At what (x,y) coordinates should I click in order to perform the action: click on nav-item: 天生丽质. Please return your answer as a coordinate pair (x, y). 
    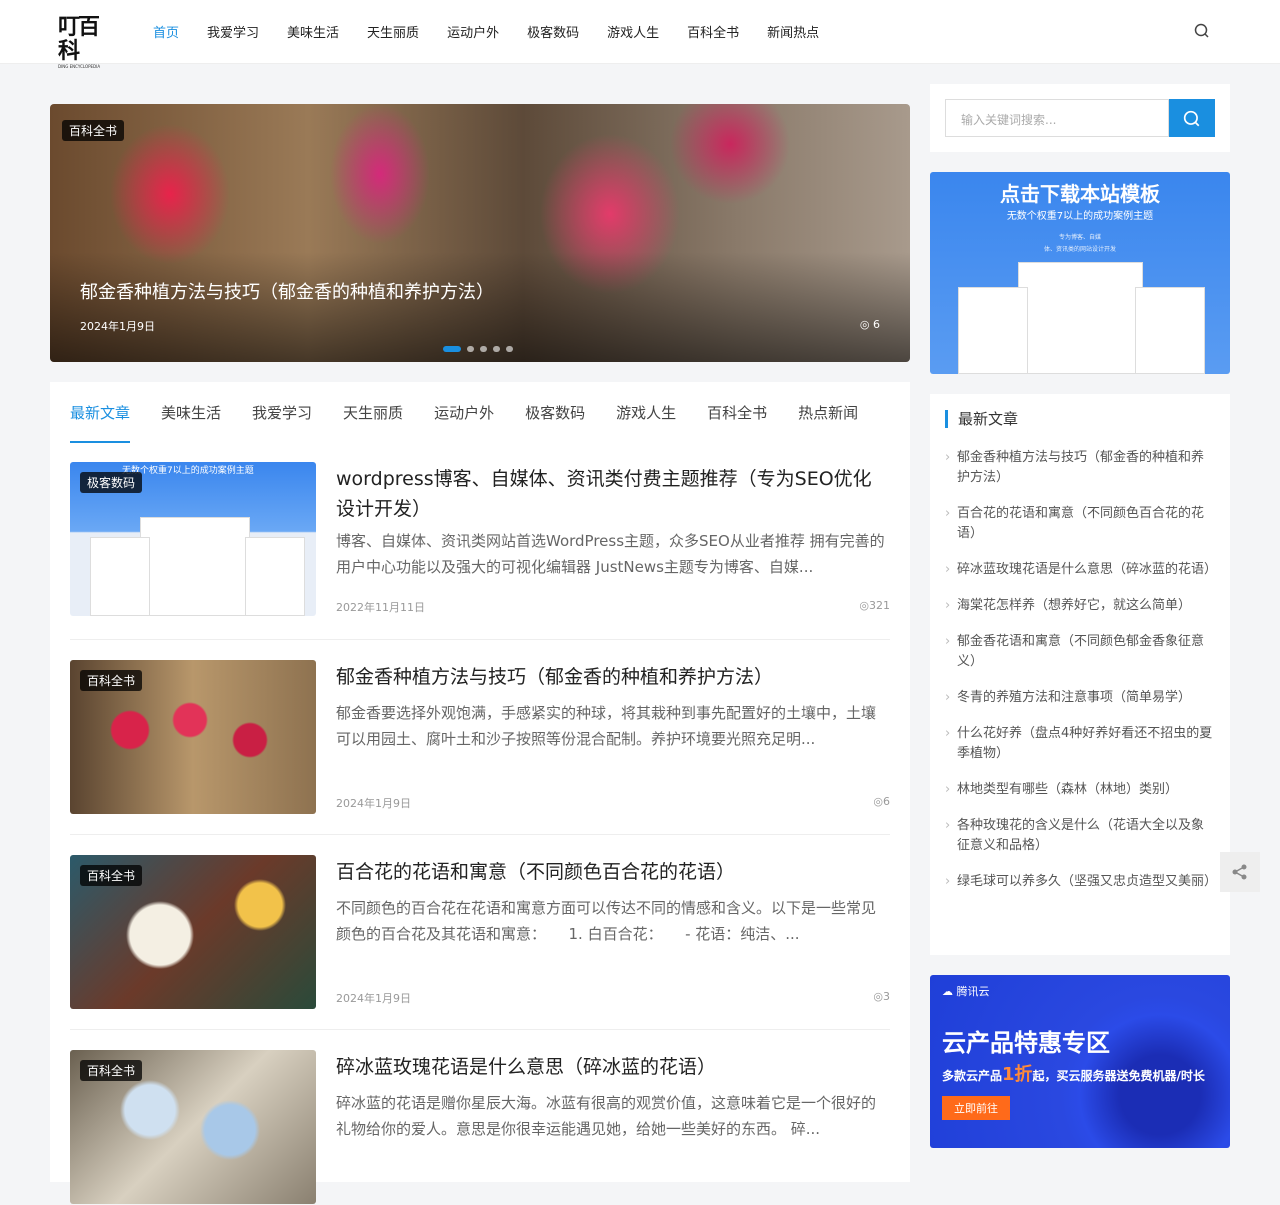
    Looking at the image, I should click on (393, 31).